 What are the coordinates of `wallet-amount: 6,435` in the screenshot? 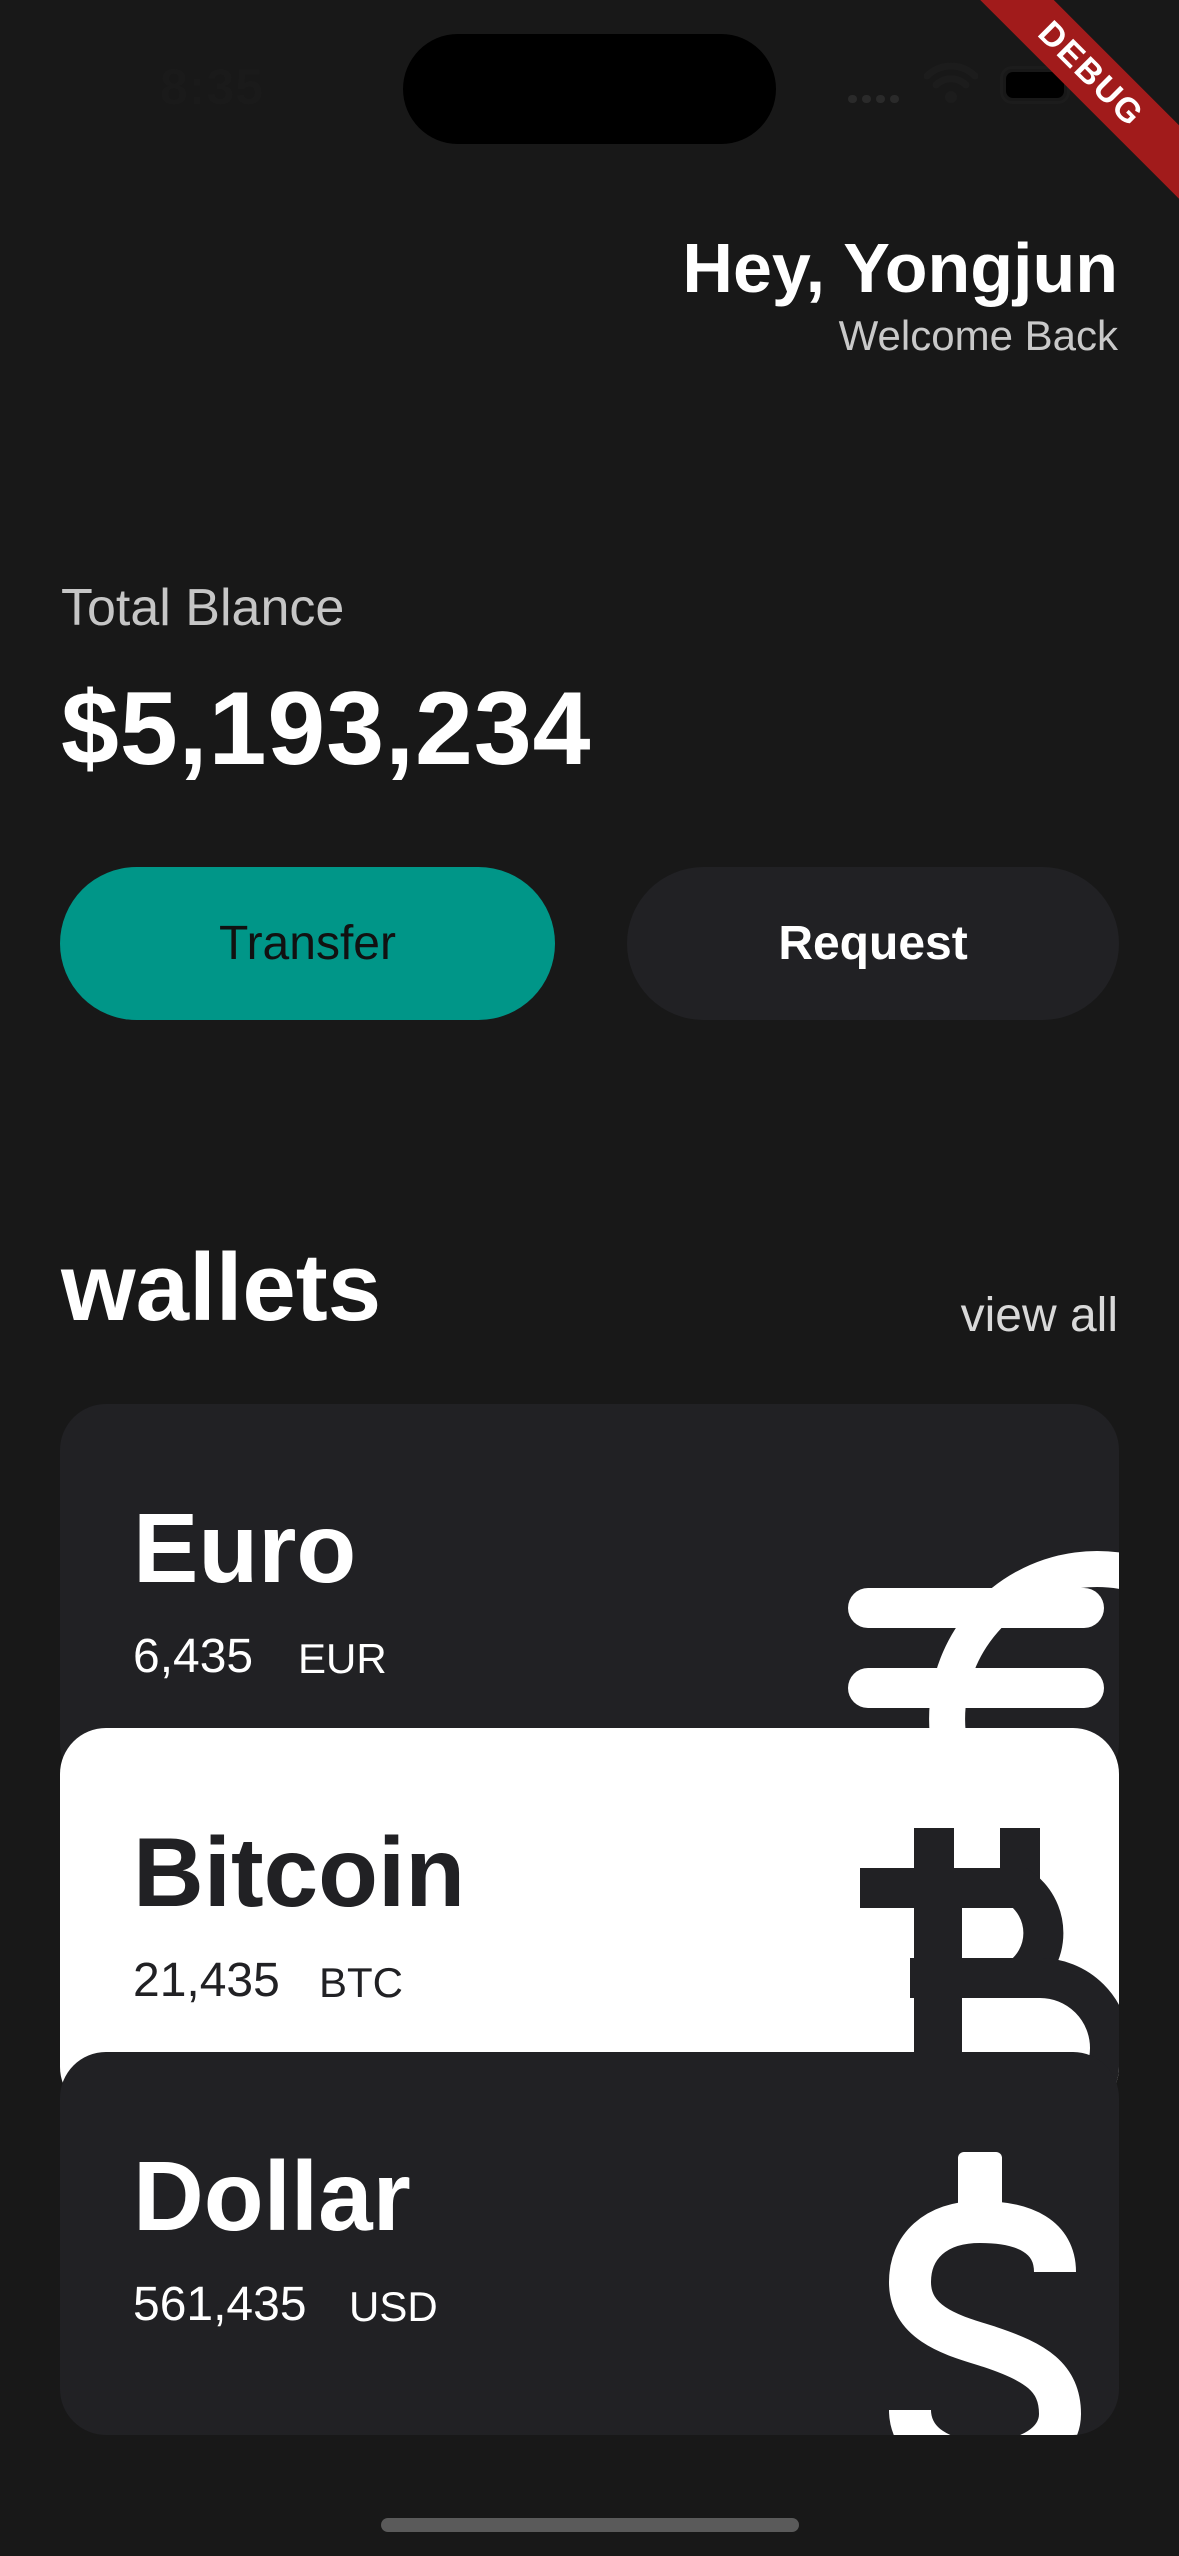 It's located at (193, 1656).